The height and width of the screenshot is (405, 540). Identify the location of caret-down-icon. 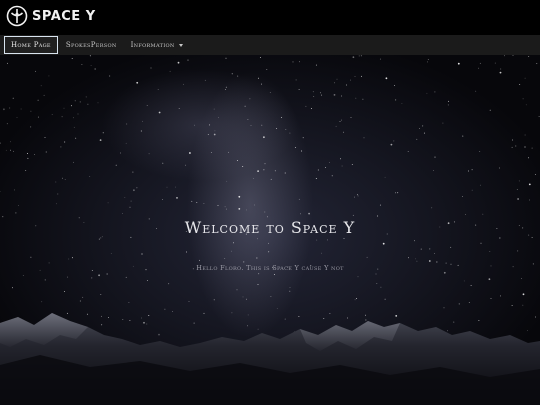
(180, 45).